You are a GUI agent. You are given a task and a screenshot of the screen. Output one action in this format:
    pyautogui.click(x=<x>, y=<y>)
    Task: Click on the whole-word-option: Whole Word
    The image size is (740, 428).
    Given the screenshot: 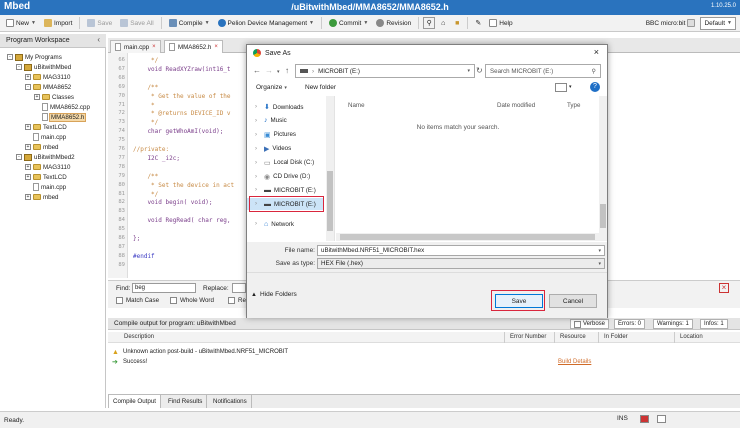 What is the action you would take?
    pyautogui.click(x=192, y=300)
    